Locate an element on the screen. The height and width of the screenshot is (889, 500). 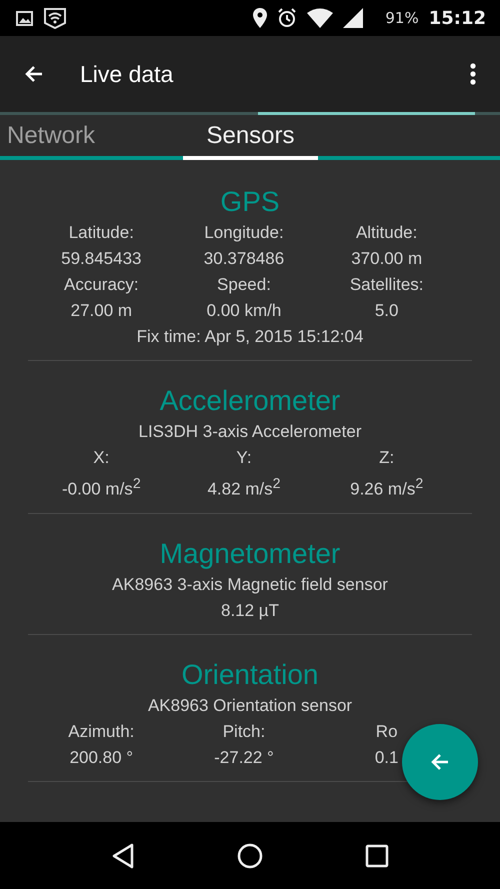
section-title: Accelerometer is located at coordinates (250, 401).